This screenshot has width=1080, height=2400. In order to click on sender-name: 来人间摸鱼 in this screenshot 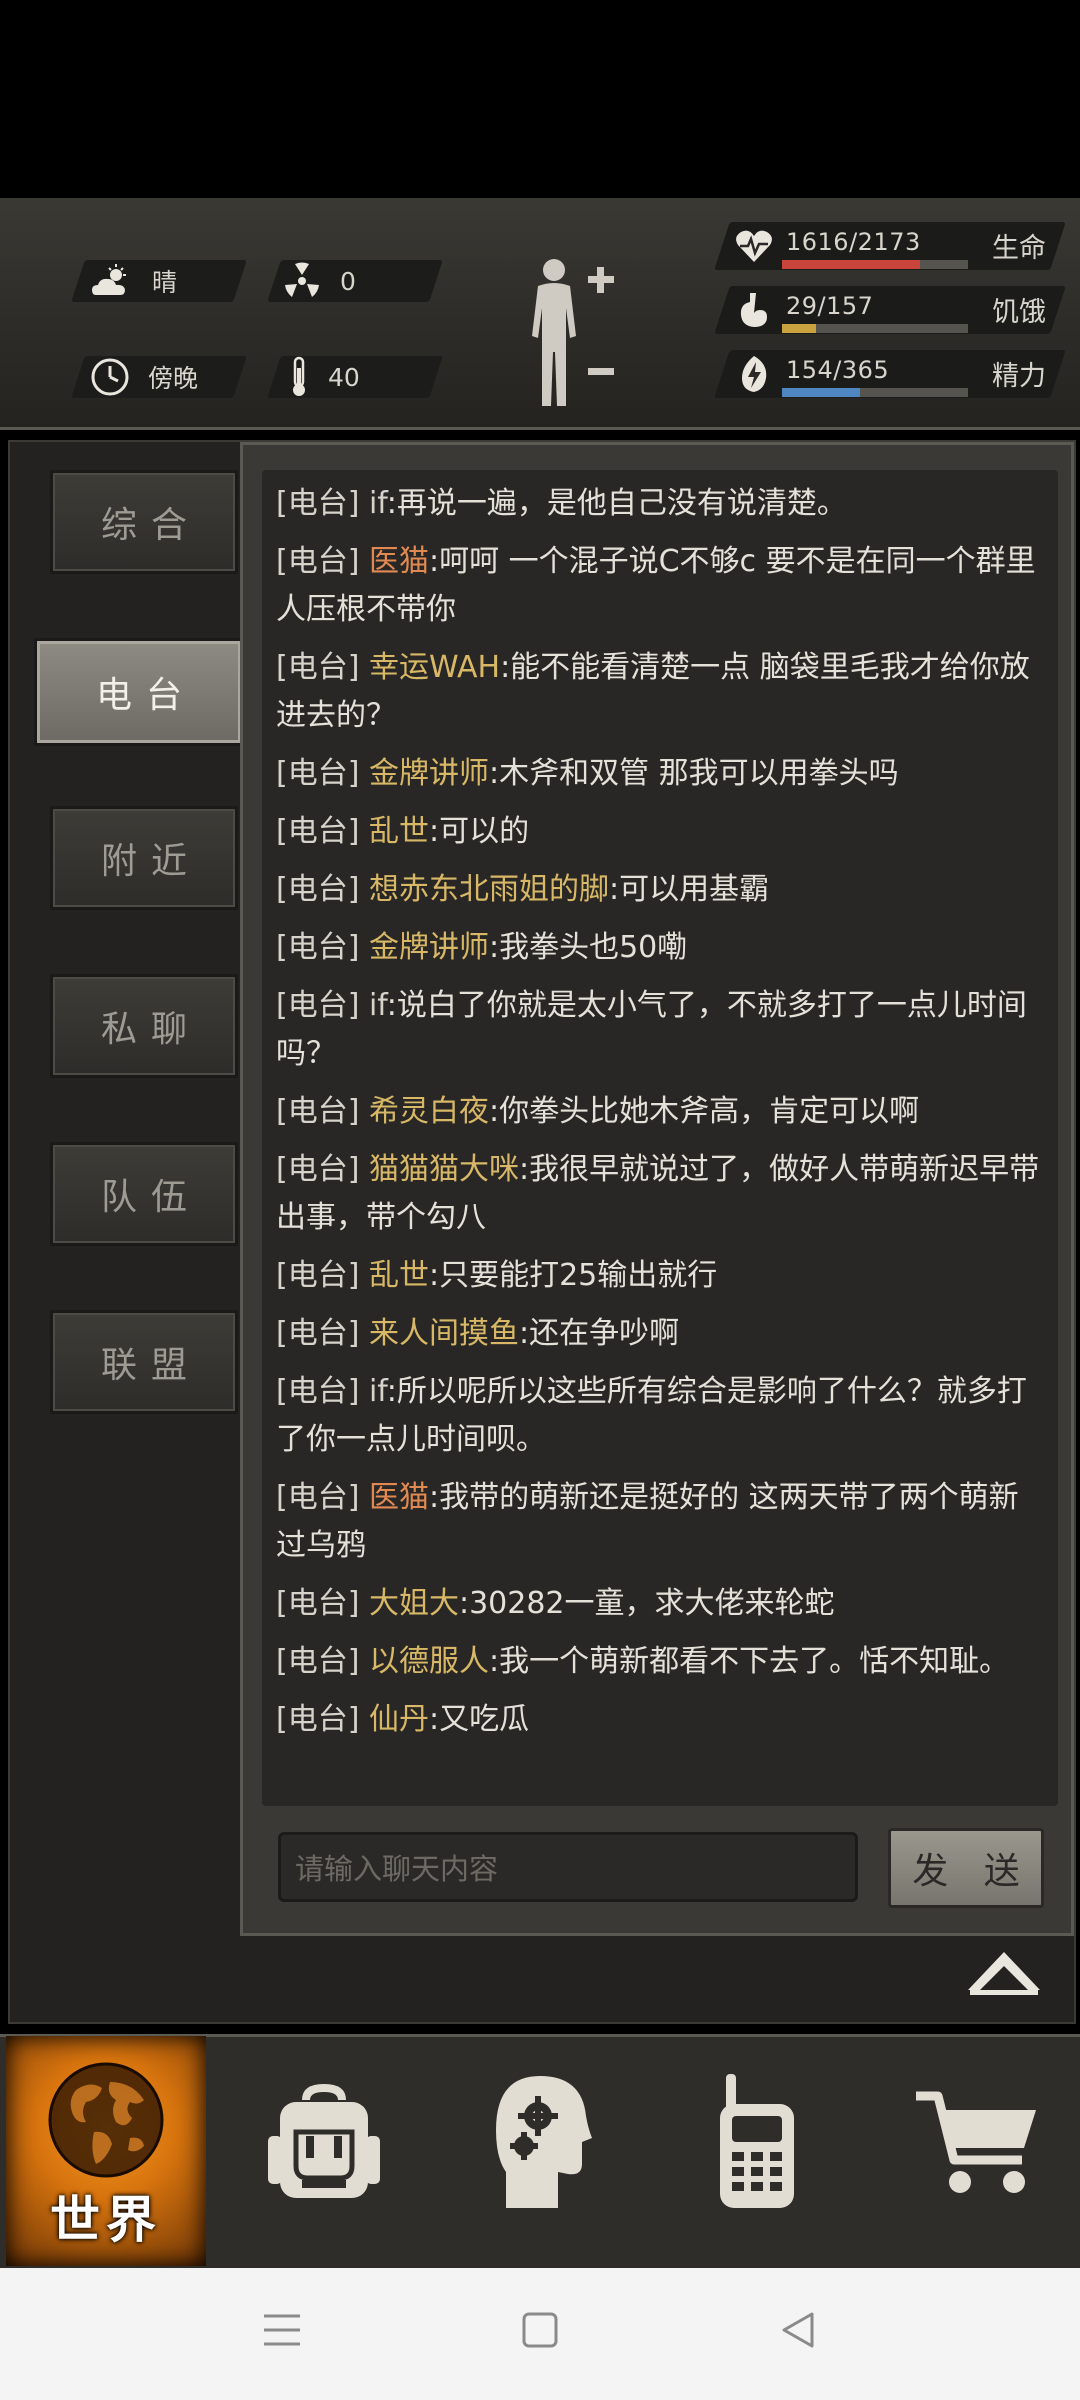, I will do `click(444, 1333)`.